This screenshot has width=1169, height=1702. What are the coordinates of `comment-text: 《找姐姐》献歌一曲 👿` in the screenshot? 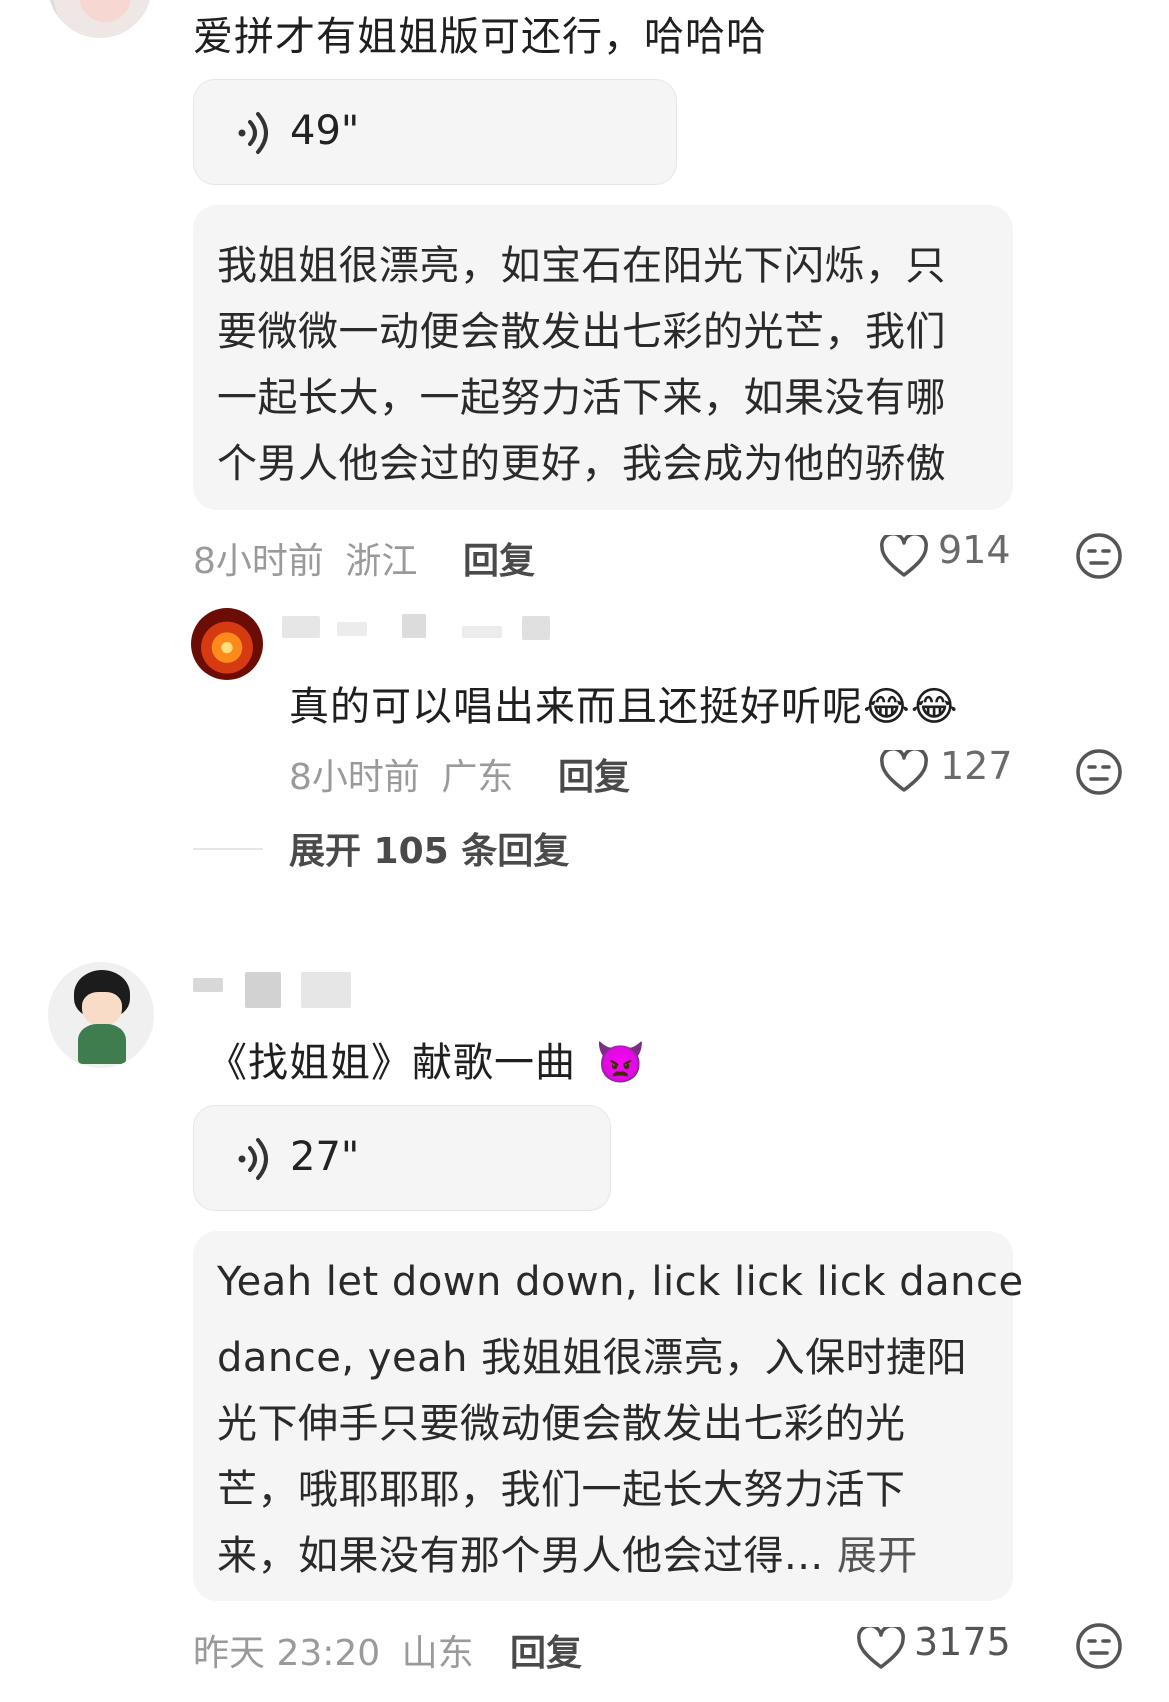 It's located at (427, 1059).